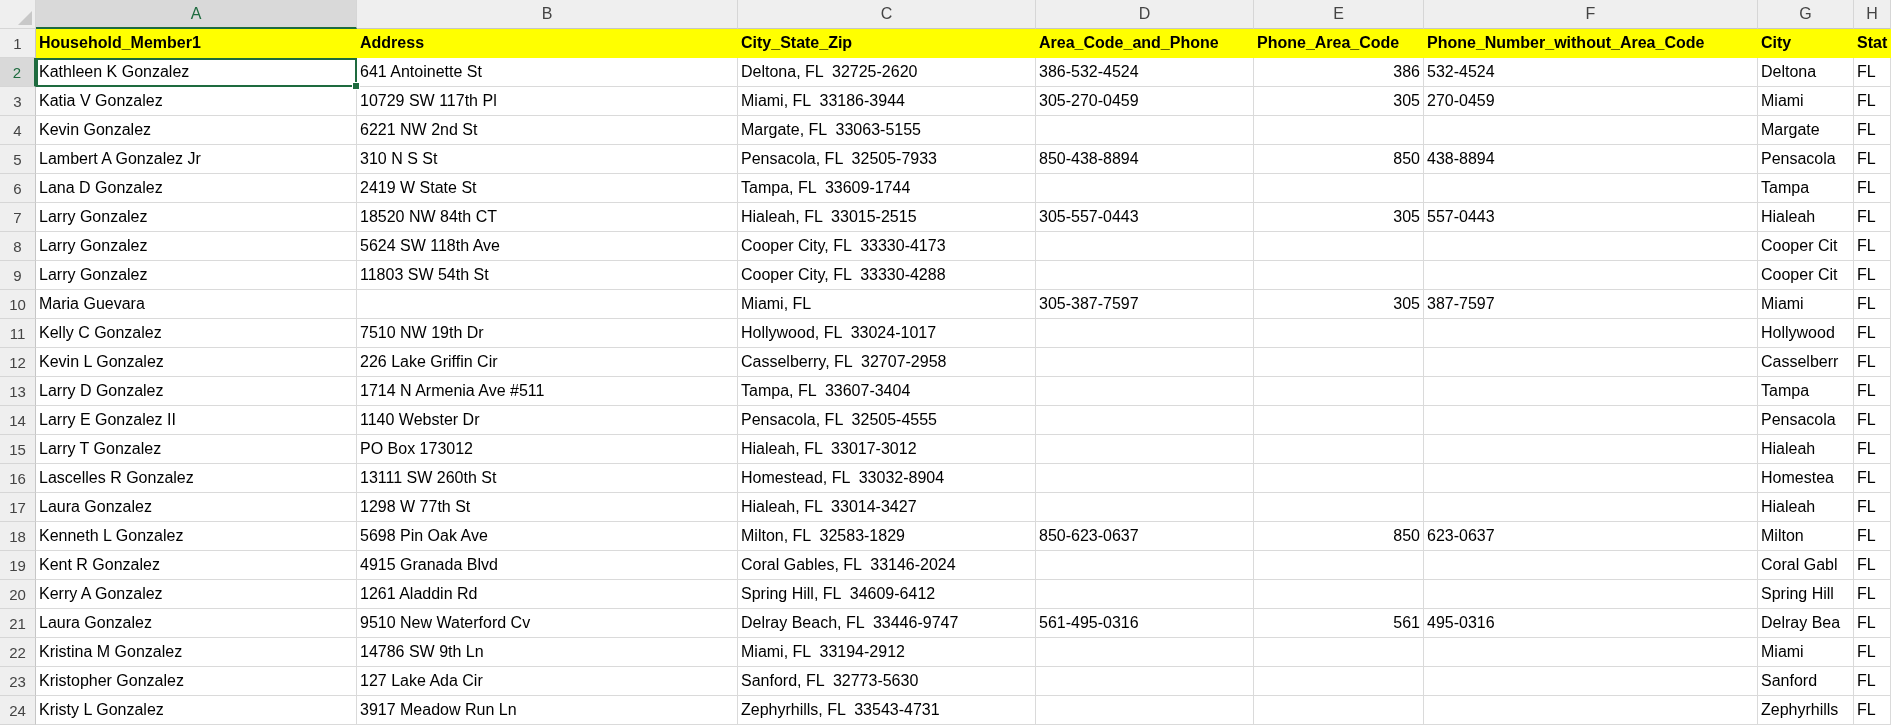  What do you see at coordinates (196, 681) in the screenshot?
I see `table-cell: Kristopher Gonzalez` at bounding box center [196, 681].